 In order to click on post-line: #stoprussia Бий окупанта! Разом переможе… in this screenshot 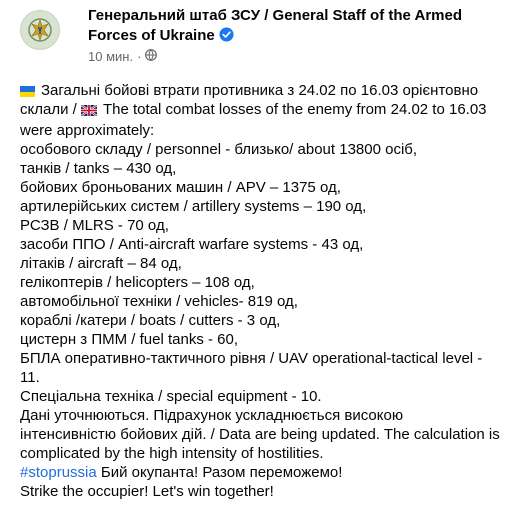, I will do `click(260, 472)`.